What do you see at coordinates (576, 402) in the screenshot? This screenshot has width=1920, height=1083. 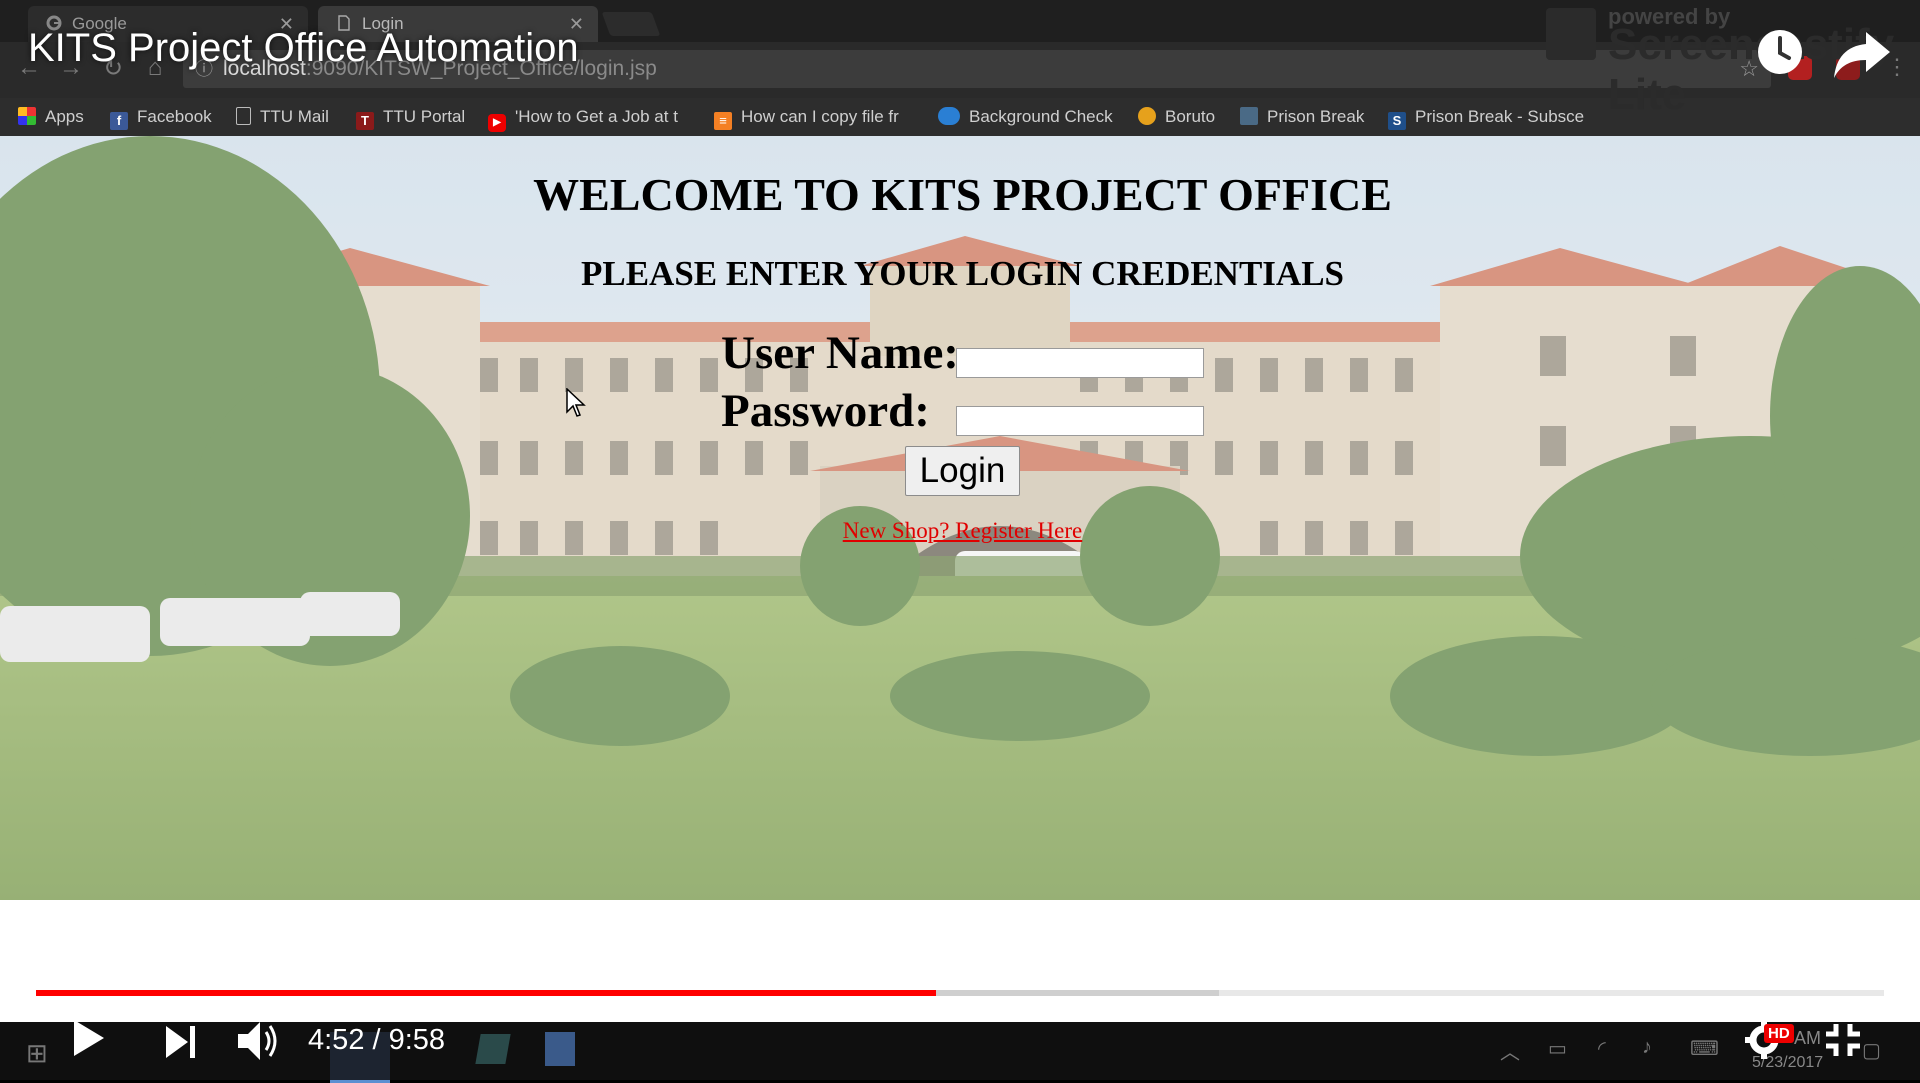 I see `mouse-cursor-icon` at bounding box center [576, 402].